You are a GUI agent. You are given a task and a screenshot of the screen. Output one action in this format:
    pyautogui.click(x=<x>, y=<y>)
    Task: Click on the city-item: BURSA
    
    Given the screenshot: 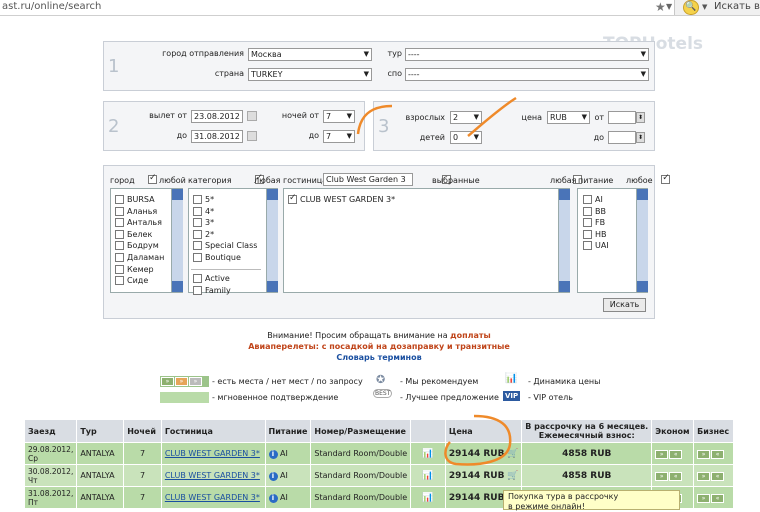 What is the action you would take?
    pyautogui.click(x=139, y=200)
    